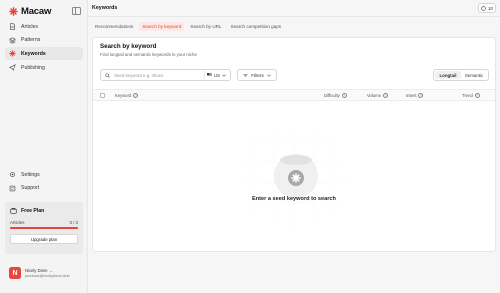 This screenshot has width=500, height=293. Describe the element at coordinates (102, 95) in the screenshot. I see `select-all-checkbox` at that location.